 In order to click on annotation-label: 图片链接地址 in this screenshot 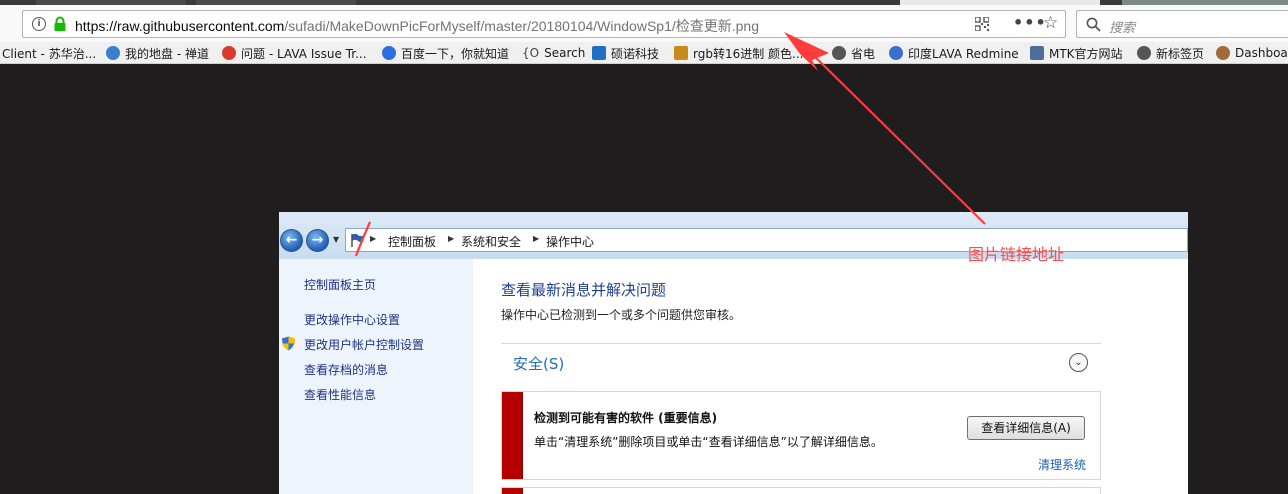, I will do `click(1016, 254)`.